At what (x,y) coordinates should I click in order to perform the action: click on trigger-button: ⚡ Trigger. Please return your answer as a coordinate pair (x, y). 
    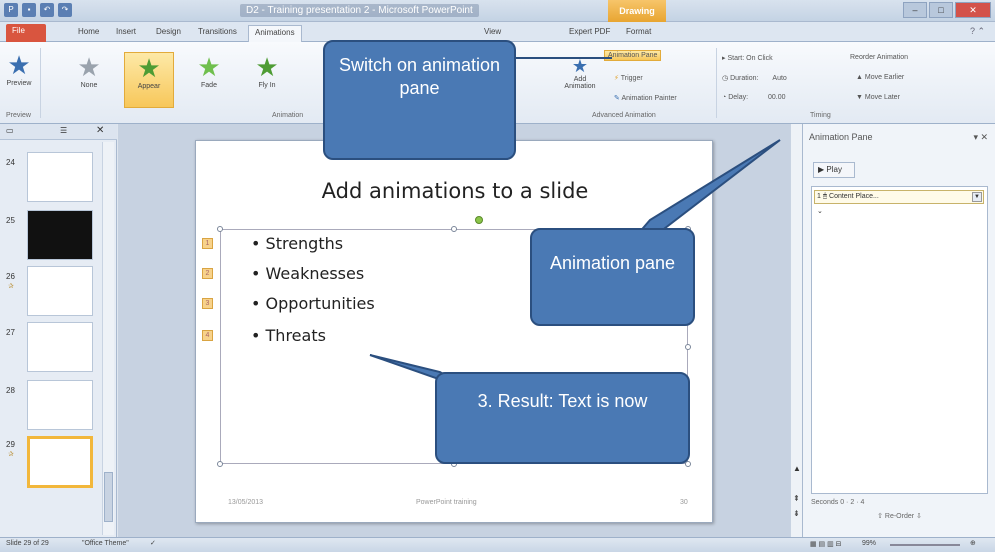
    Looking at the image, I should click on (628, 78).